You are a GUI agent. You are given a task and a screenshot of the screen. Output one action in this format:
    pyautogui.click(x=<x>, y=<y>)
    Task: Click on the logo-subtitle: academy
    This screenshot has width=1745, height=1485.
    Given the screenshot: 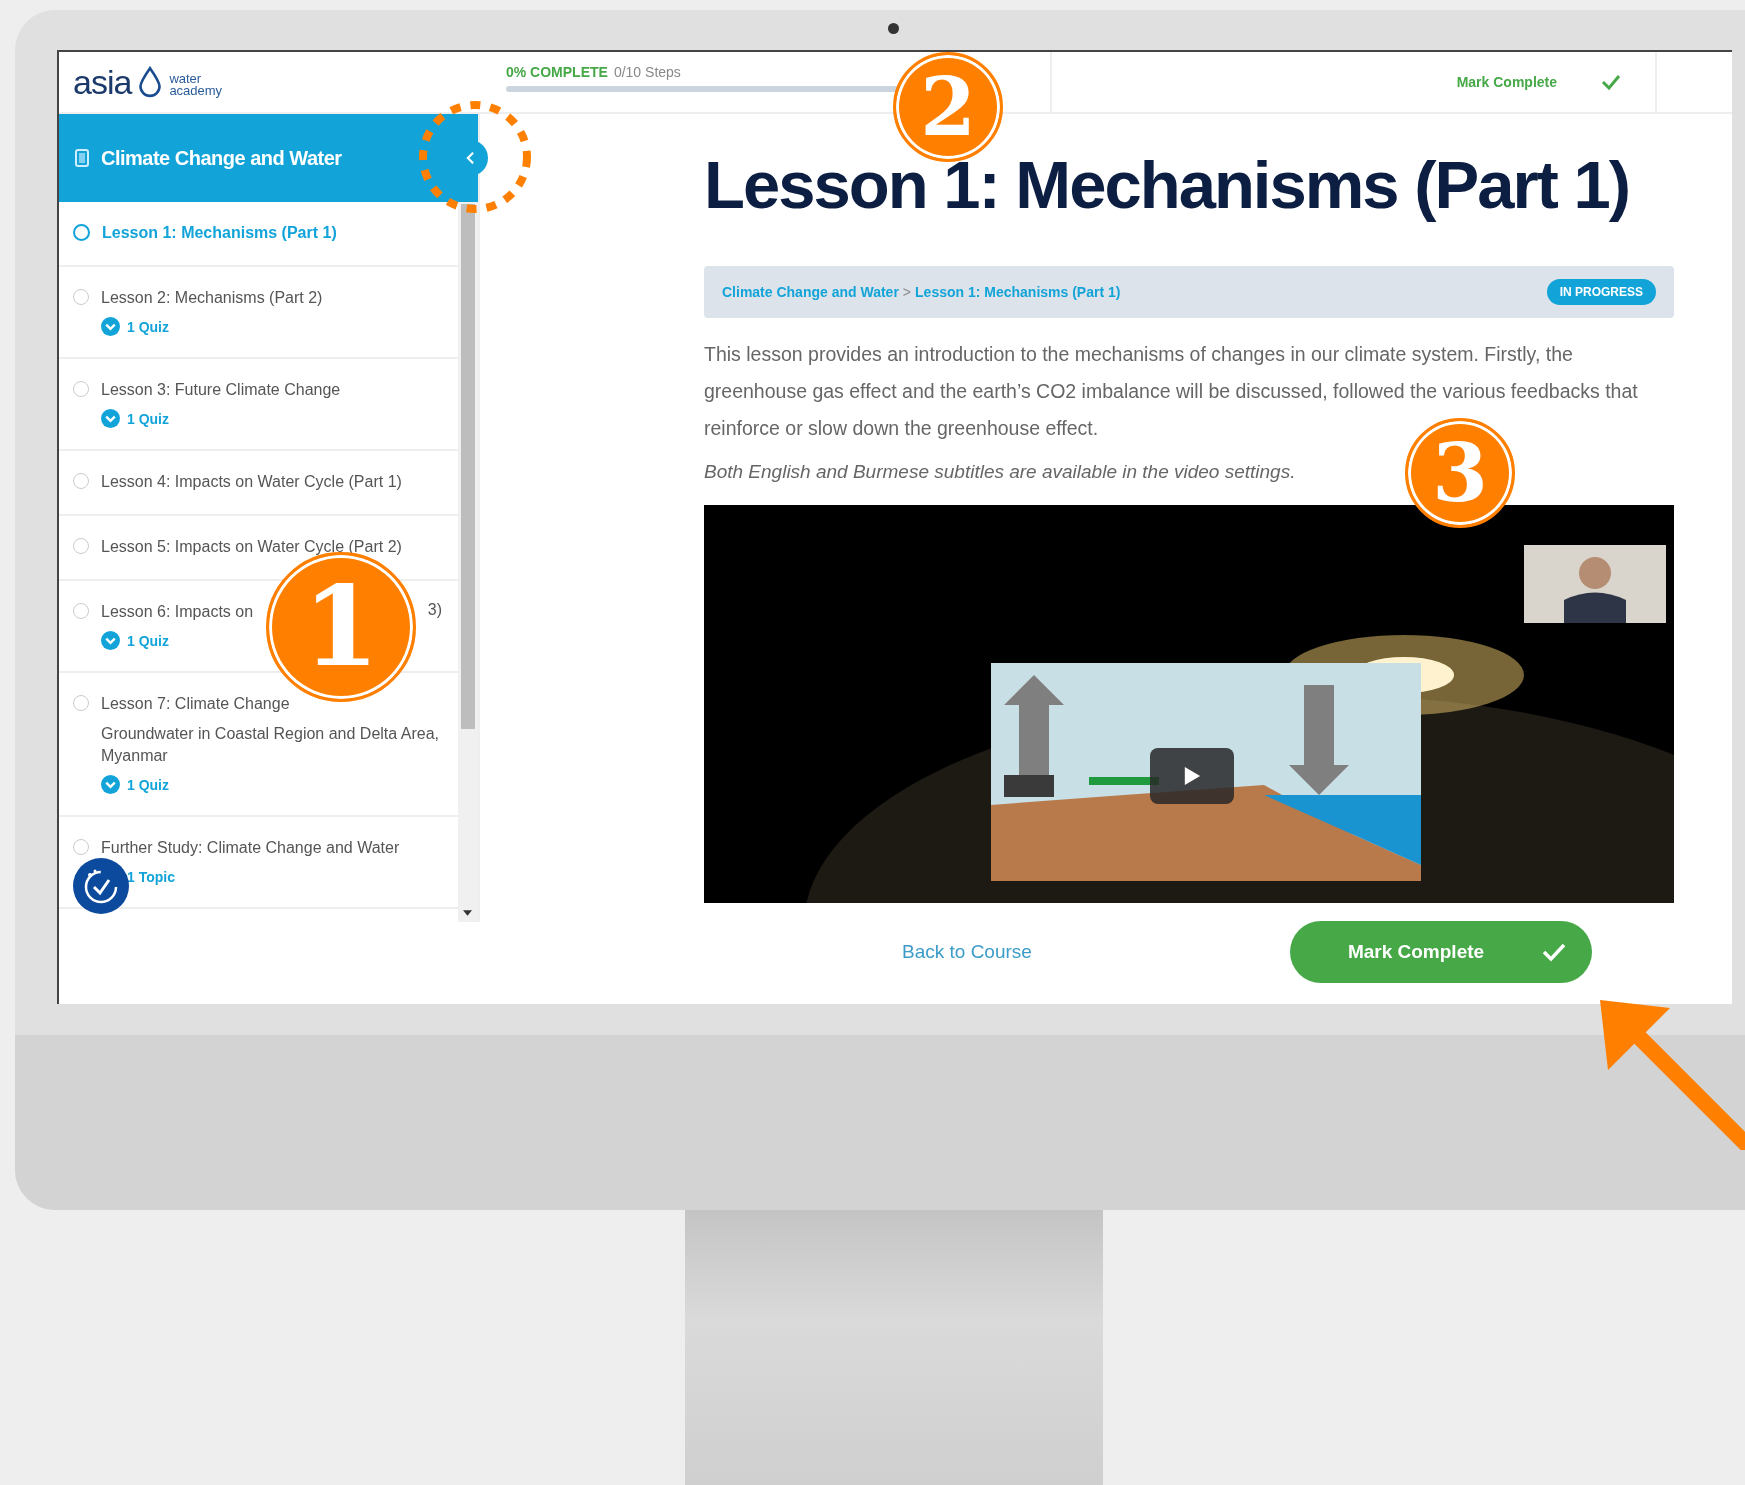 What is the action you would take?
    pyautogui.click(x=196, y=91)
    